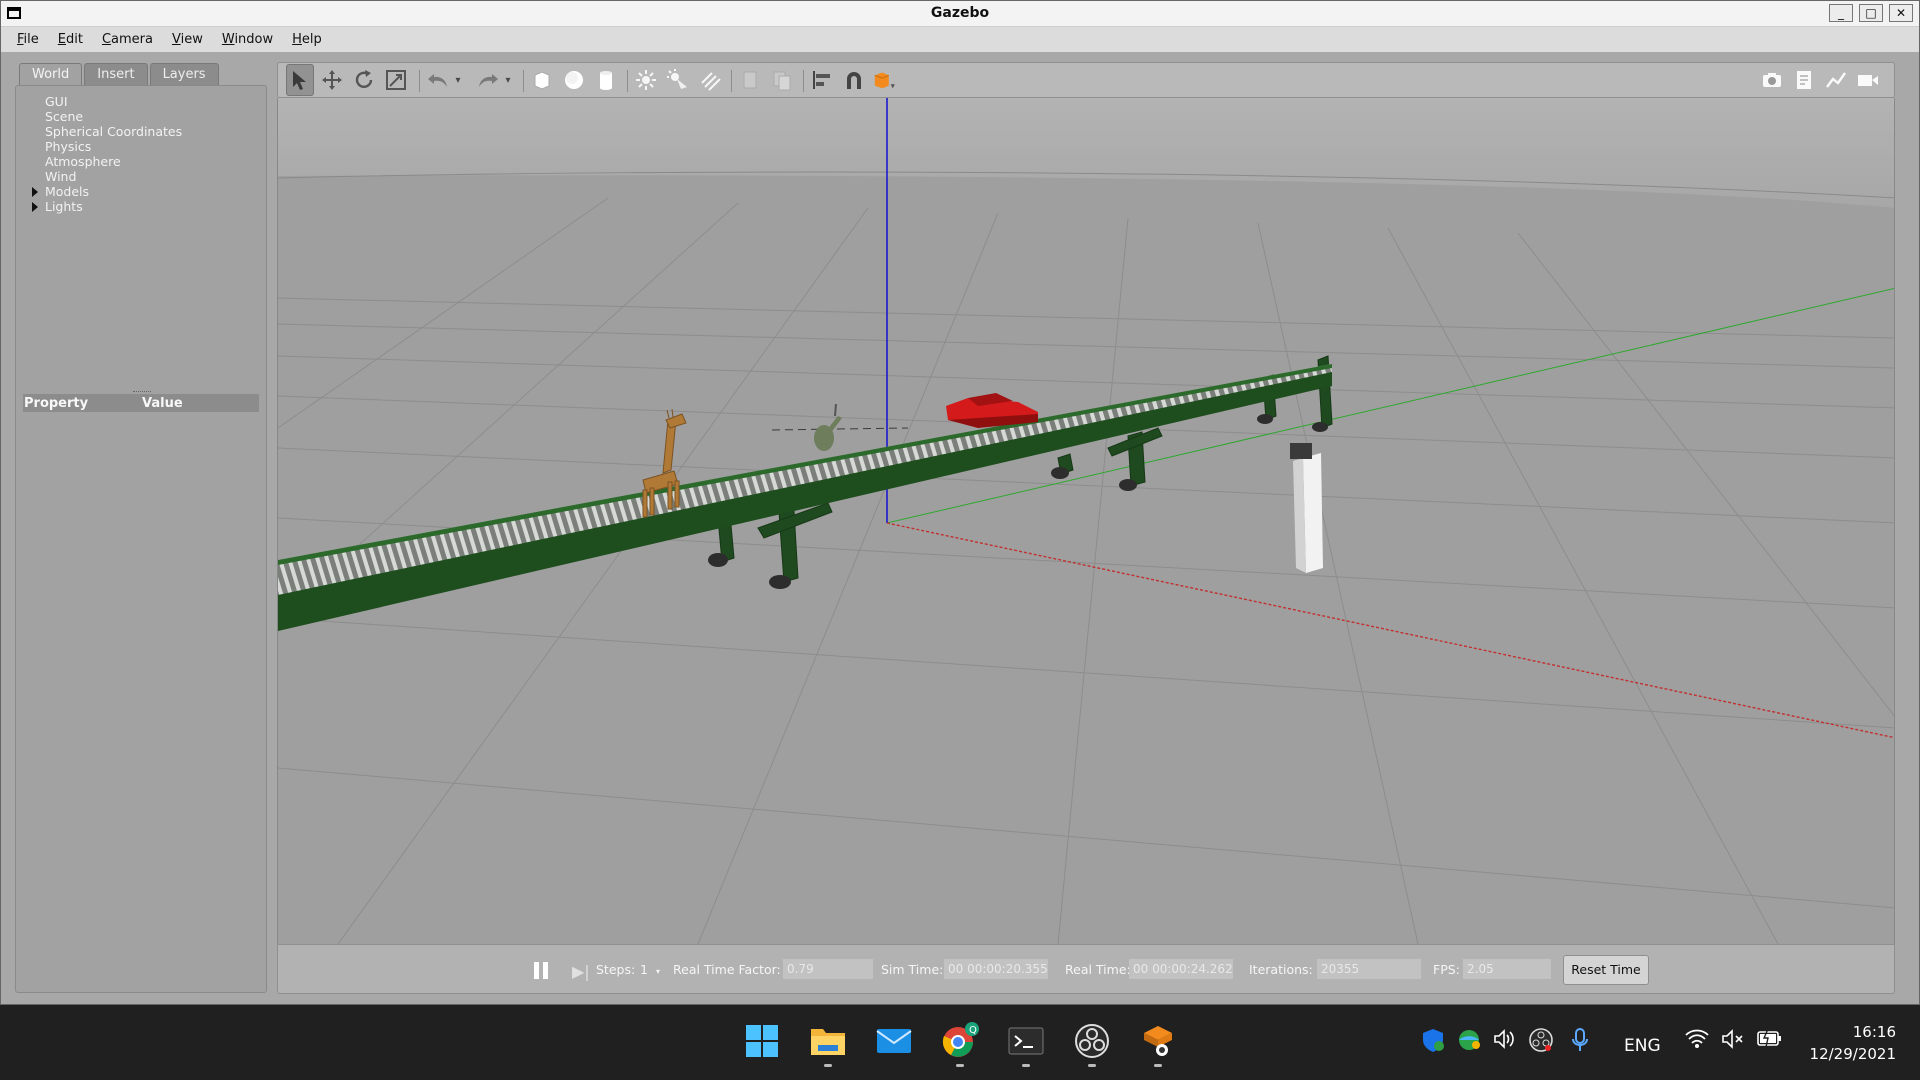 This screenshot has height=1080, width=1920. I want to click on align-icon, so click(822, 80).